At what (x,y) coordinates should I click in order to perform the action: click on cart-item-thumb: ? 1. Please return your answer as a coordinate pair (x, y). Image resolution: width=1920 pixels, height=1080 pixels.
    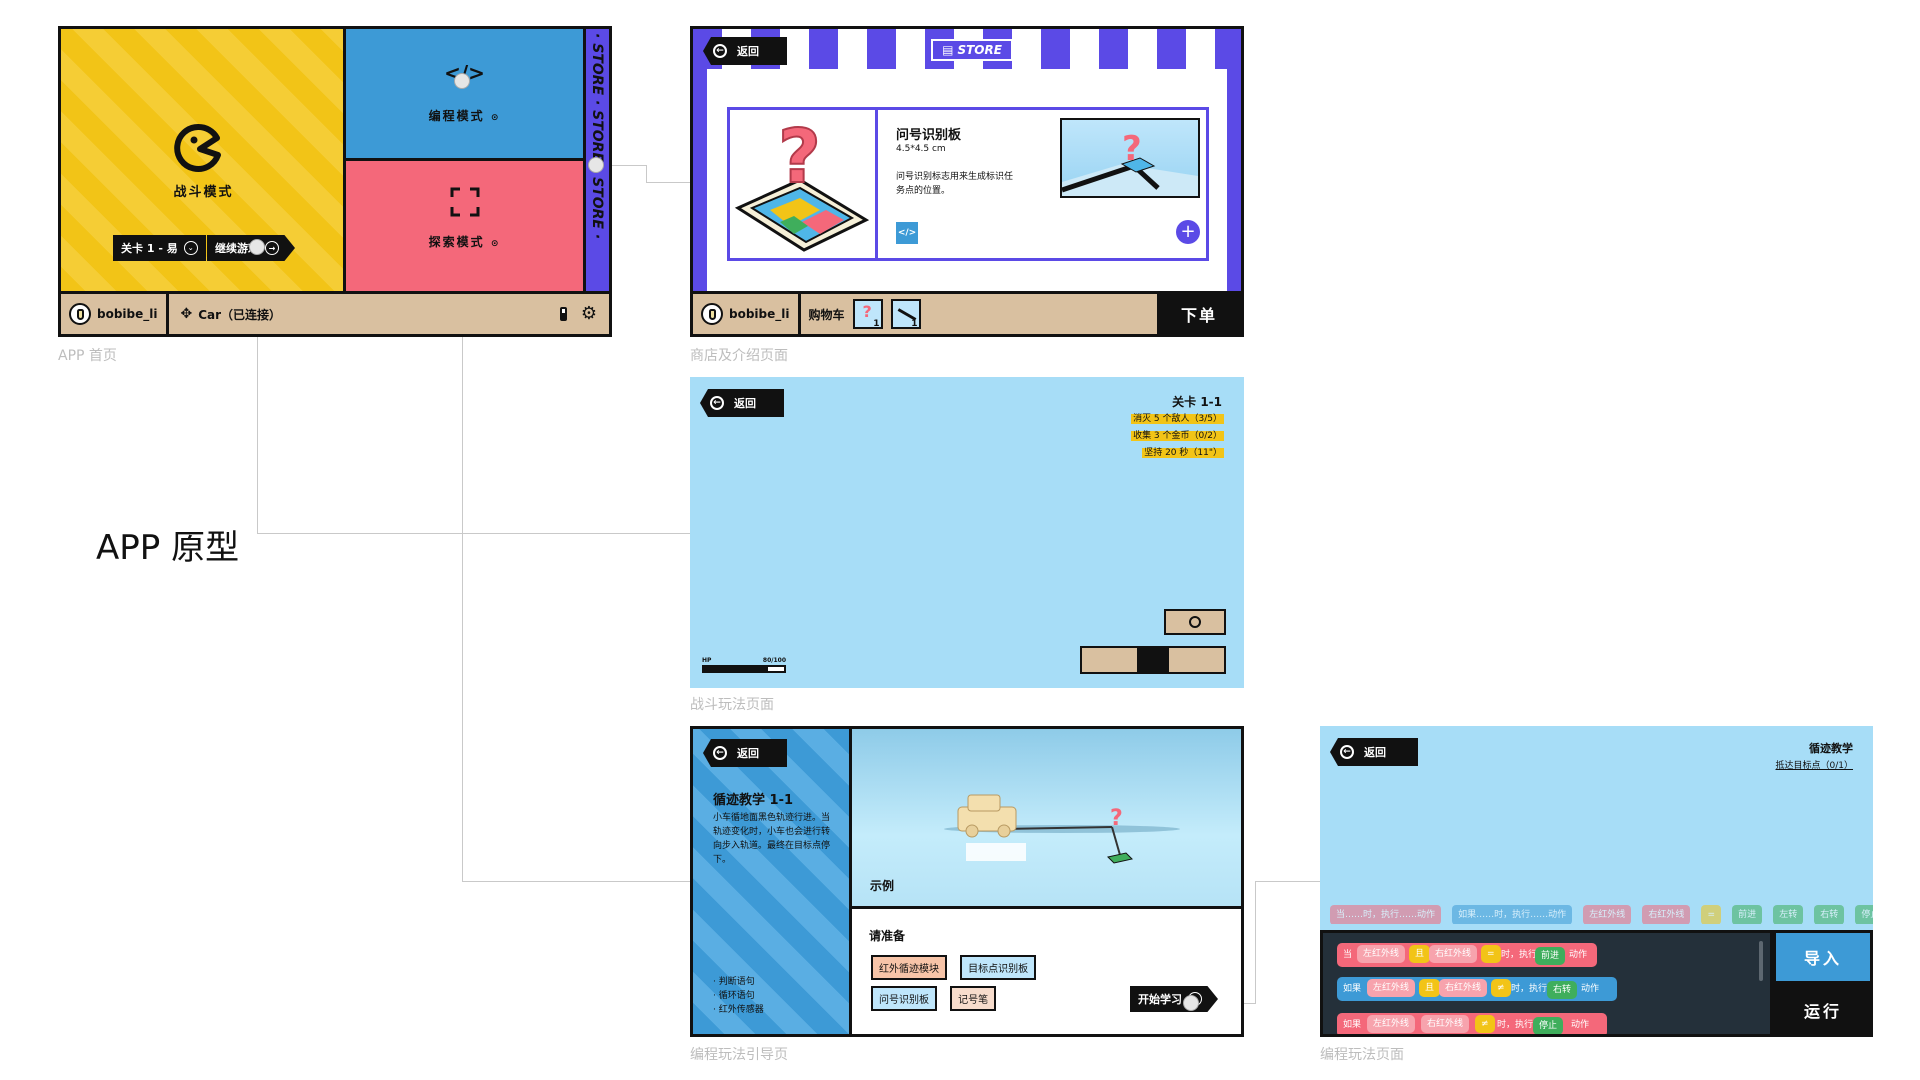
    Looking at the image, I should click on (867, 314).